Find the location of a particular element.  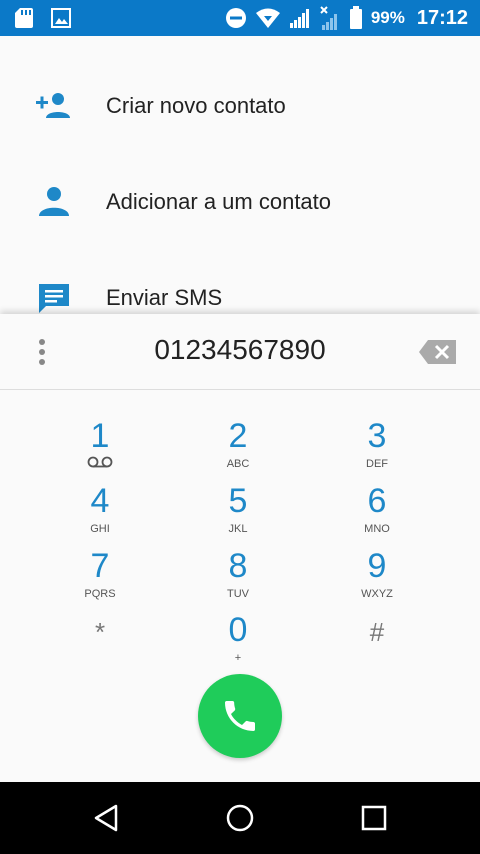

person-icon is located at coordinates (54, 201).